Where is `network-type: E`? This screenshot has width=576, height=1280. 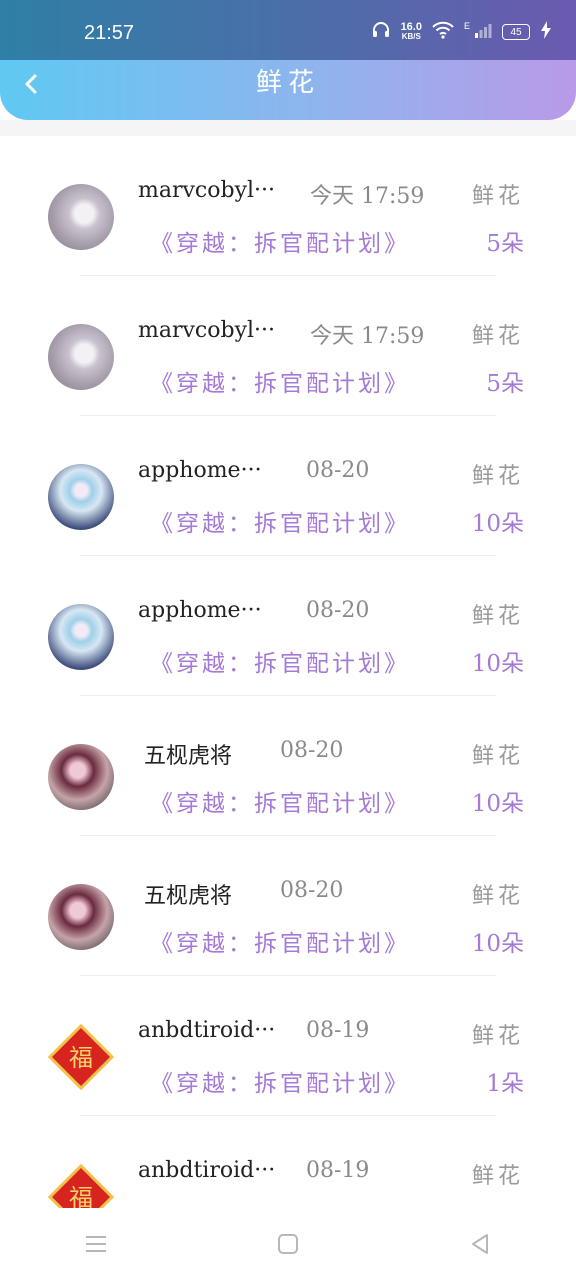 network-type: E is located at coordinates (466, 26).